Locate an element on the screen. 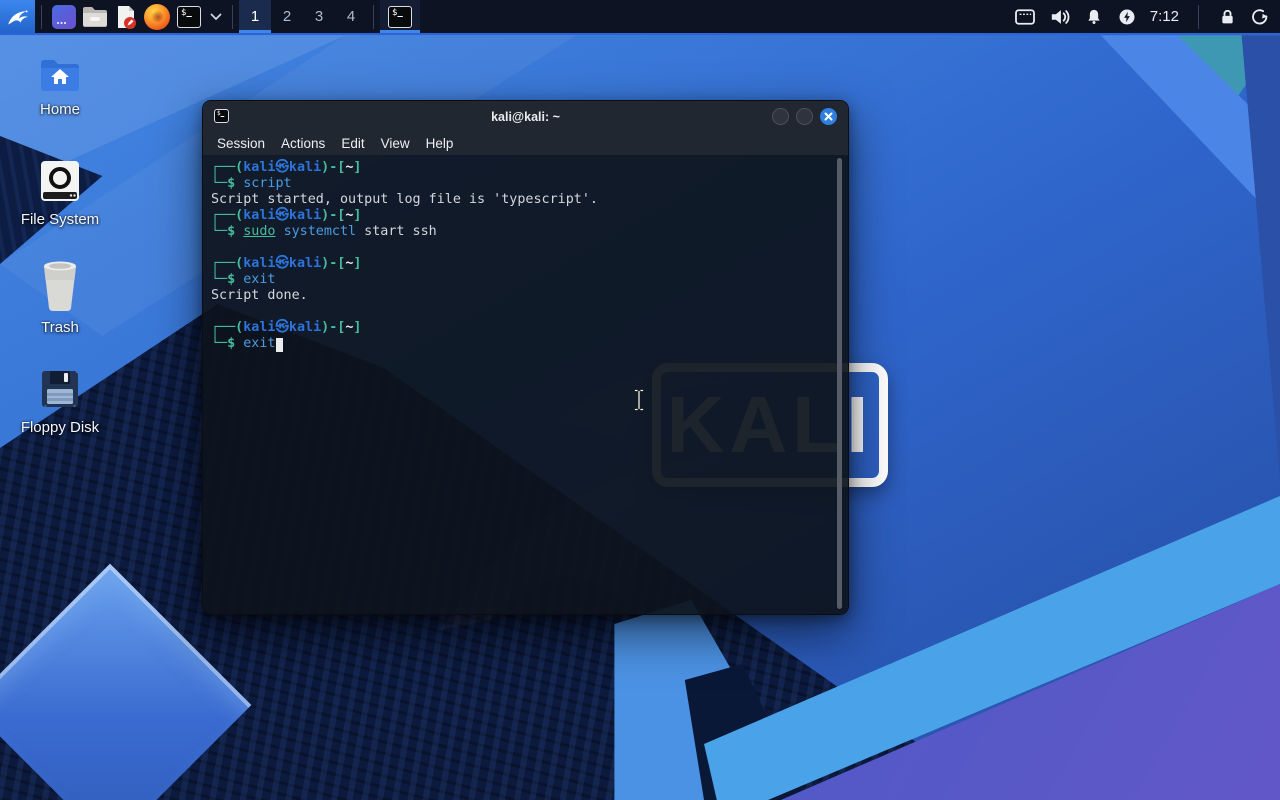 The width and height of the screenshot is (1280, 800). workspace-4: 4 is located at coordinates (351, 16).